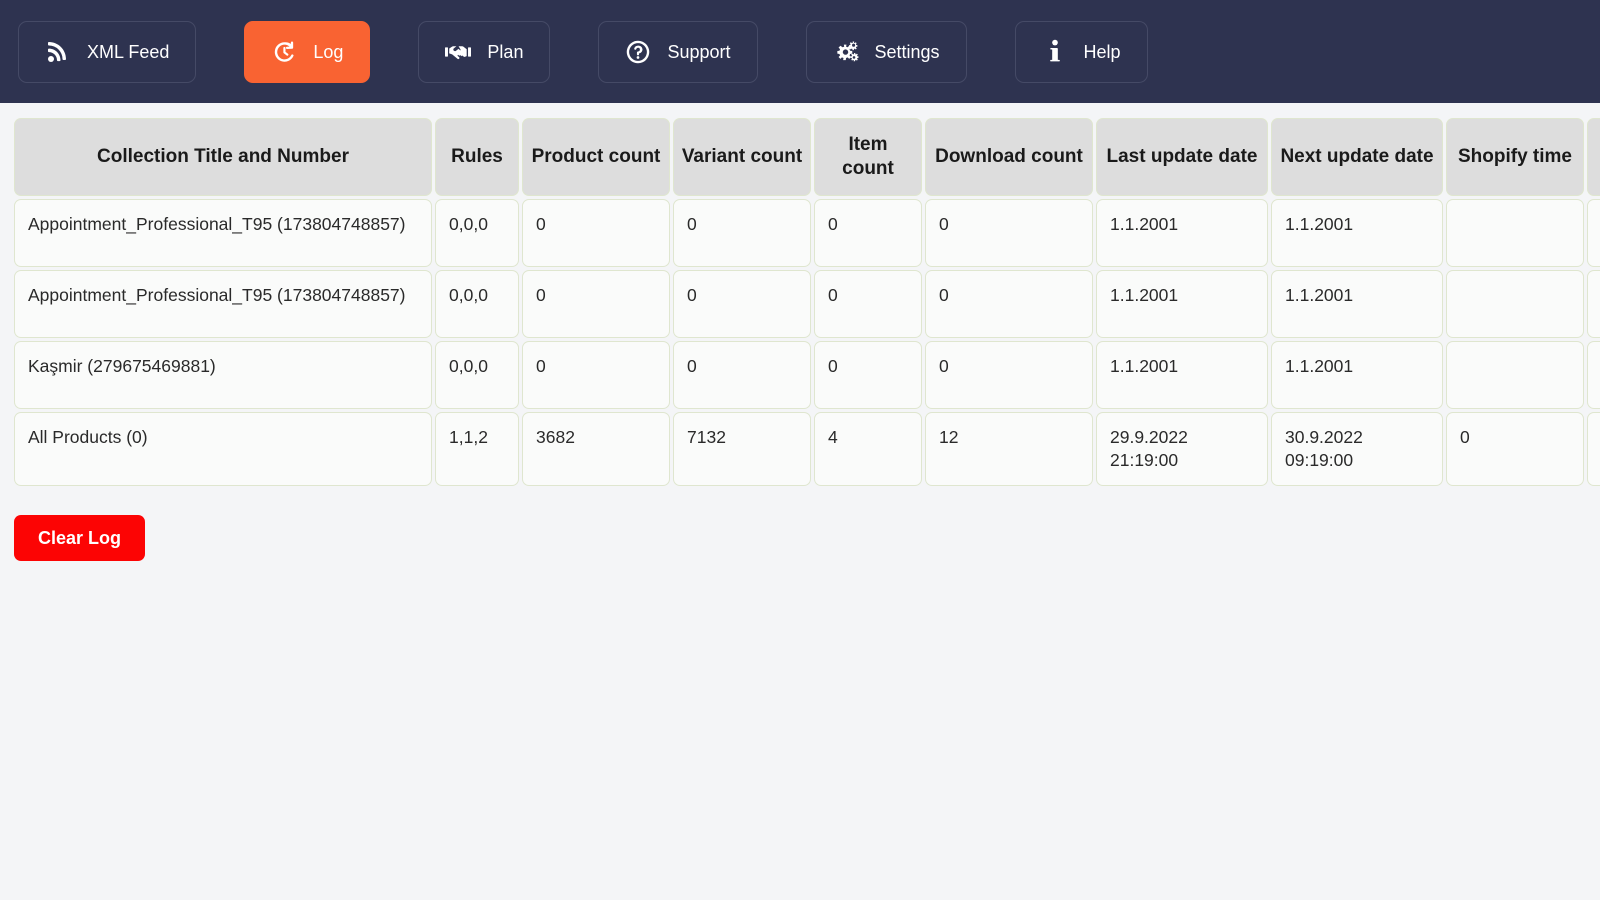 This screenshot has width=1600, height=900. I want to click on column-header-shopify-time: Shopify time, so click(1515, 157).